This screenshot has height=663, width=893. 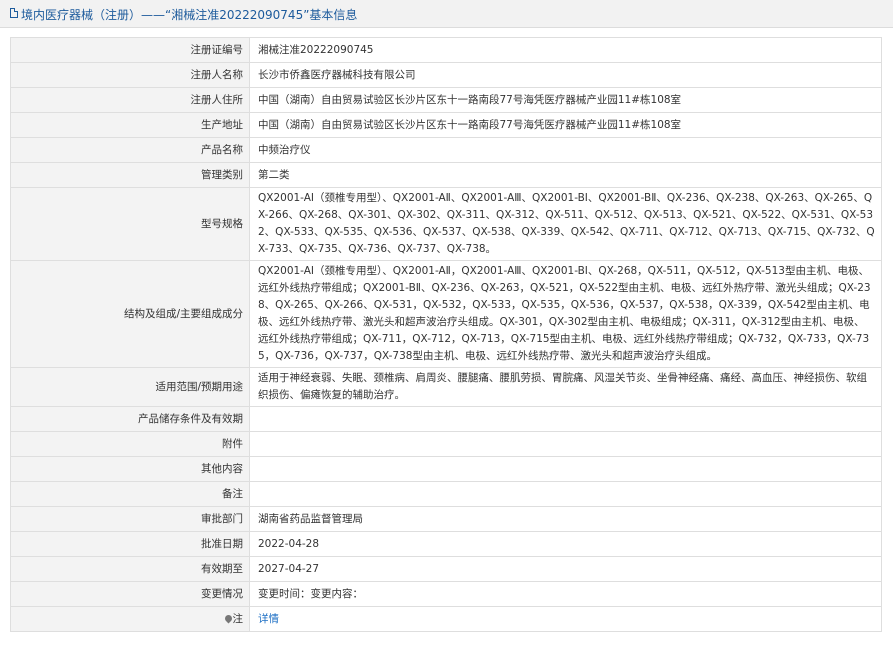 What do you see at coordinates (130, 569) in the screenshot?
I see `row-label: 有效期至` at bounding box center [130, 569].